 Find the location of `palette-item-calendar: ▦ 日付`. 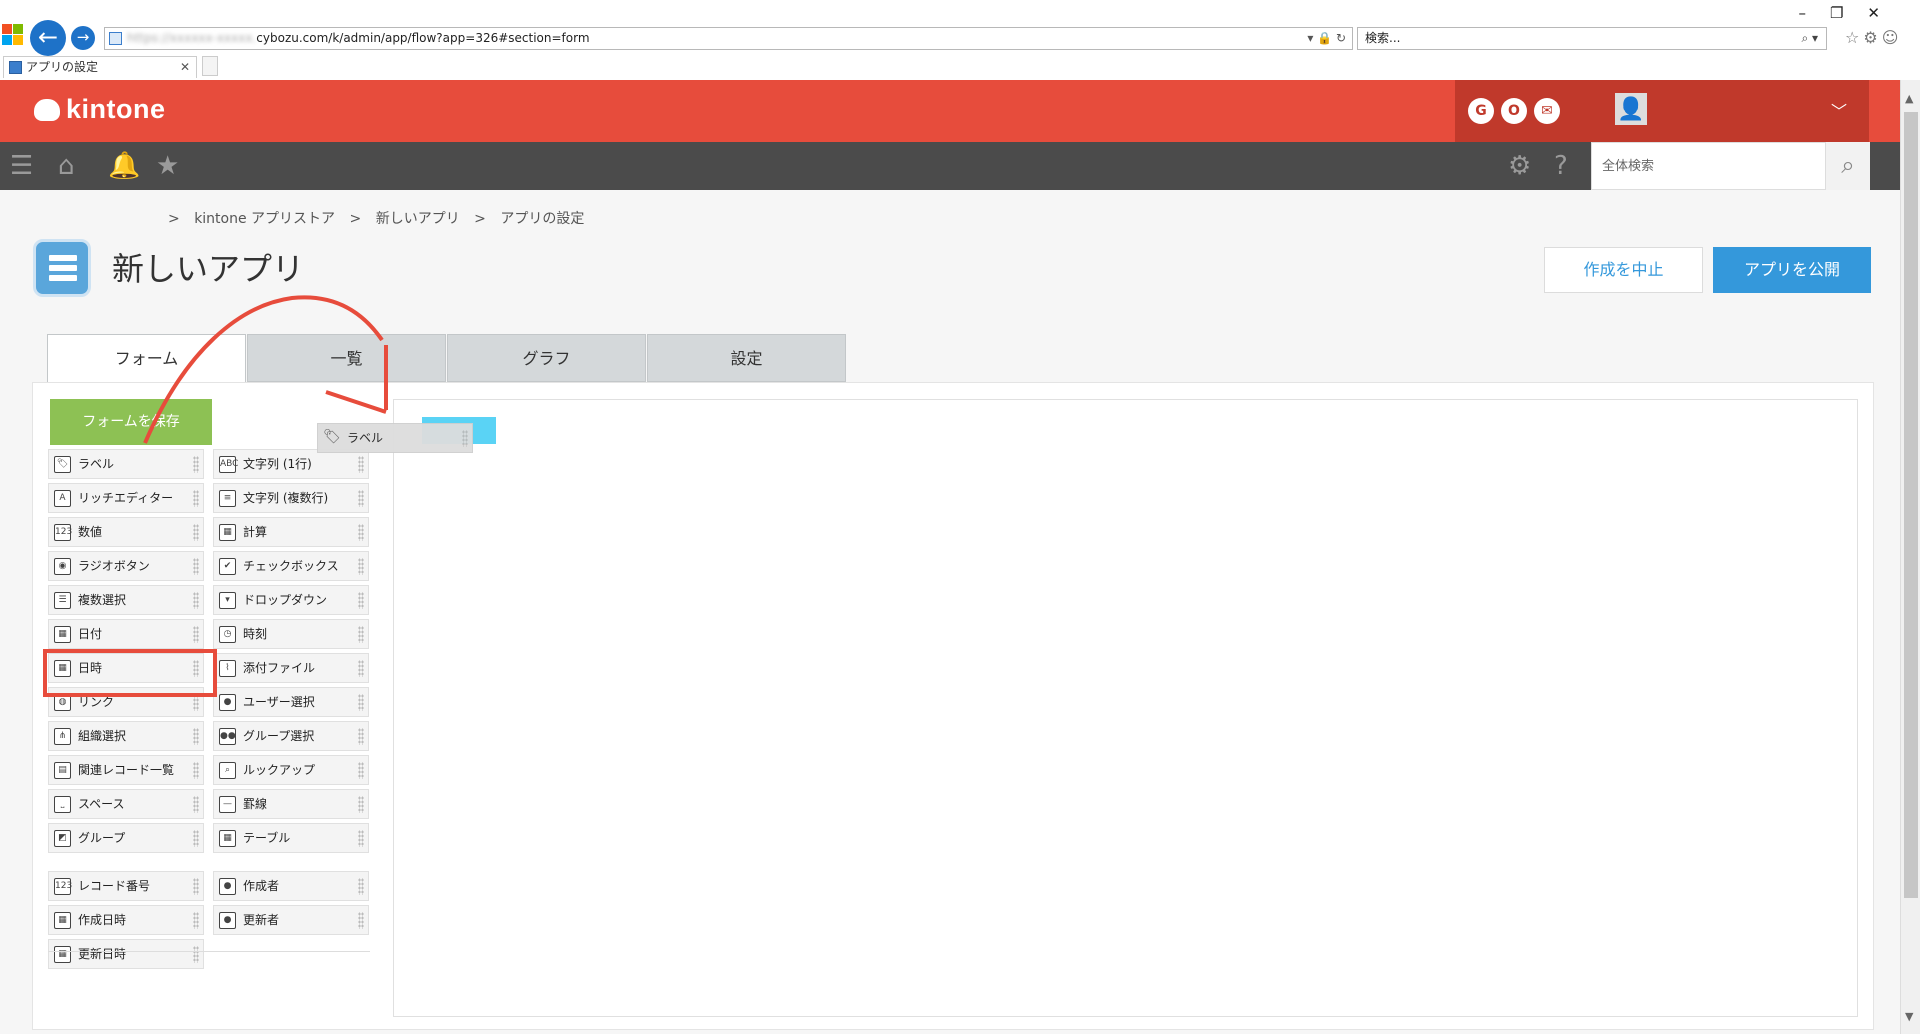

palette-item-calendar: ▦ 日付 is located at coordinates (126, 634).